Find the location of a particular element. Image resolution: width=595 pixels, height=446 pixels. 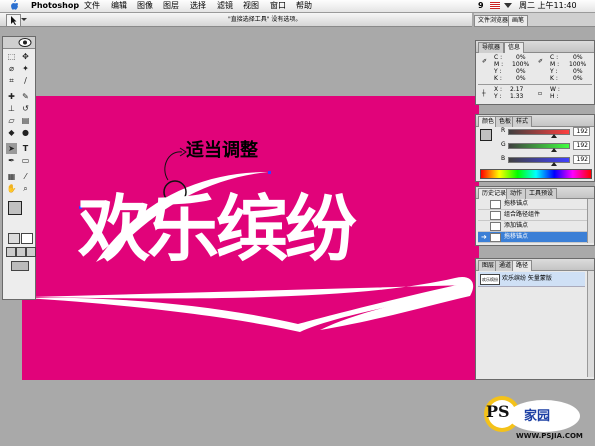

channel-label-b: B is located at coordinates (503, 158).